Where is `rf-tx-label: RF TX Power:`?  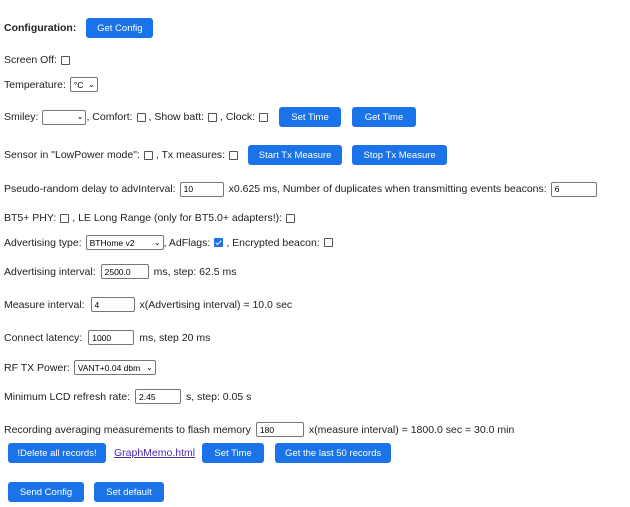 rf-tx-label: RF TX Power: is located at coordinates (37, 367).